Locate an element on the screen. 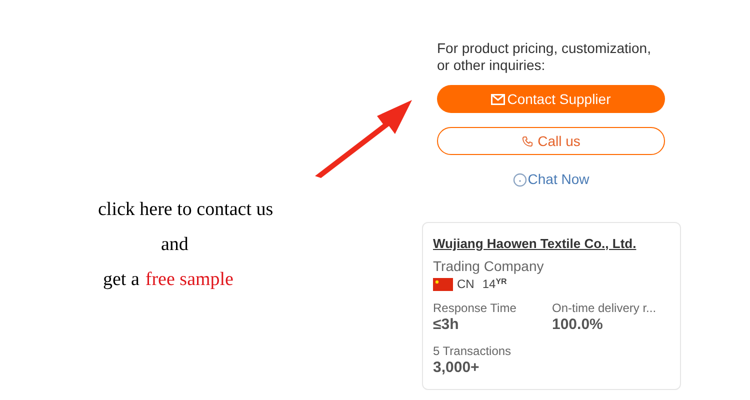 The image size is (750, 400). business-type: Trading Company is located at coordinates (488, 266).